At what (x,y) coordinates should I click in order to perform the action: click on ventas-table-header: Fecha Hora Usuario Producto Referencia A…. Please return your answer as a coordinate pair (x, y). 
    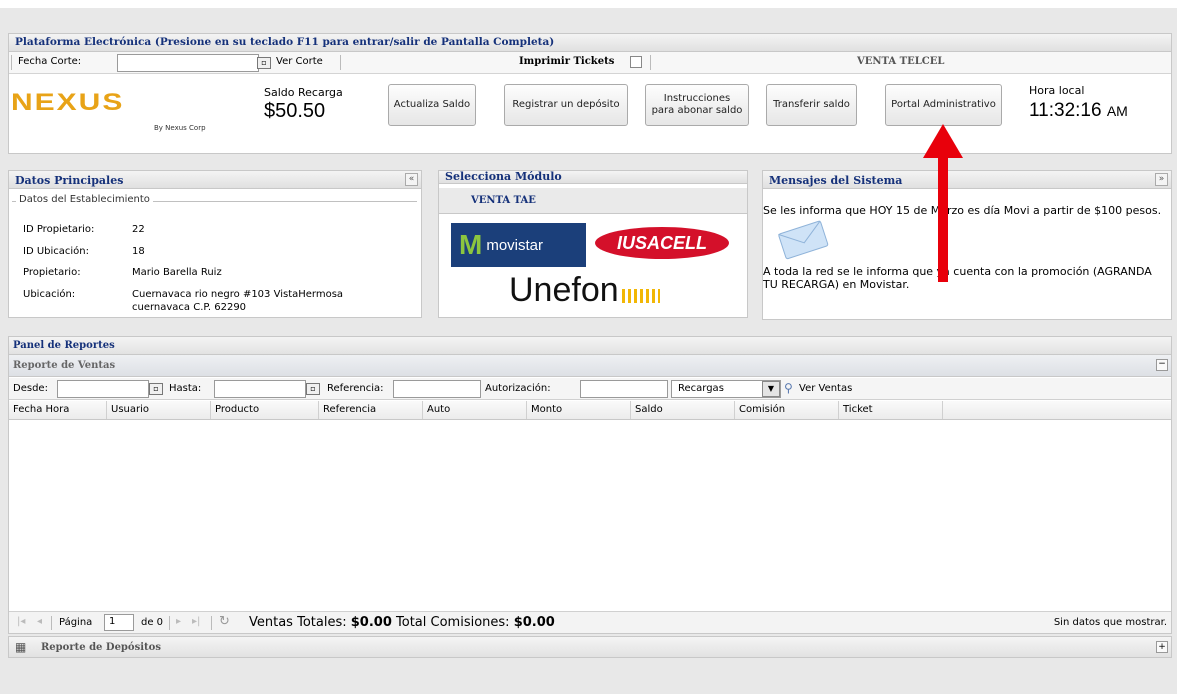
    Looking at the image, I should click on (590, 410).